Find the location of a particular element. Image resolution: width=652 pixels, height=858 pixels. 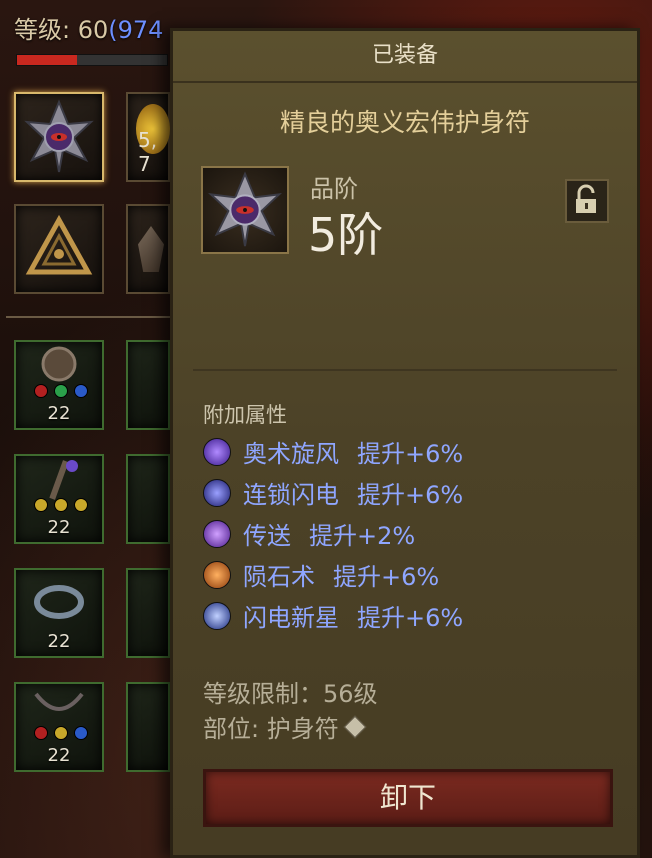

level-requirement: 等级限制：56级 is located at coordinates (290, 694).